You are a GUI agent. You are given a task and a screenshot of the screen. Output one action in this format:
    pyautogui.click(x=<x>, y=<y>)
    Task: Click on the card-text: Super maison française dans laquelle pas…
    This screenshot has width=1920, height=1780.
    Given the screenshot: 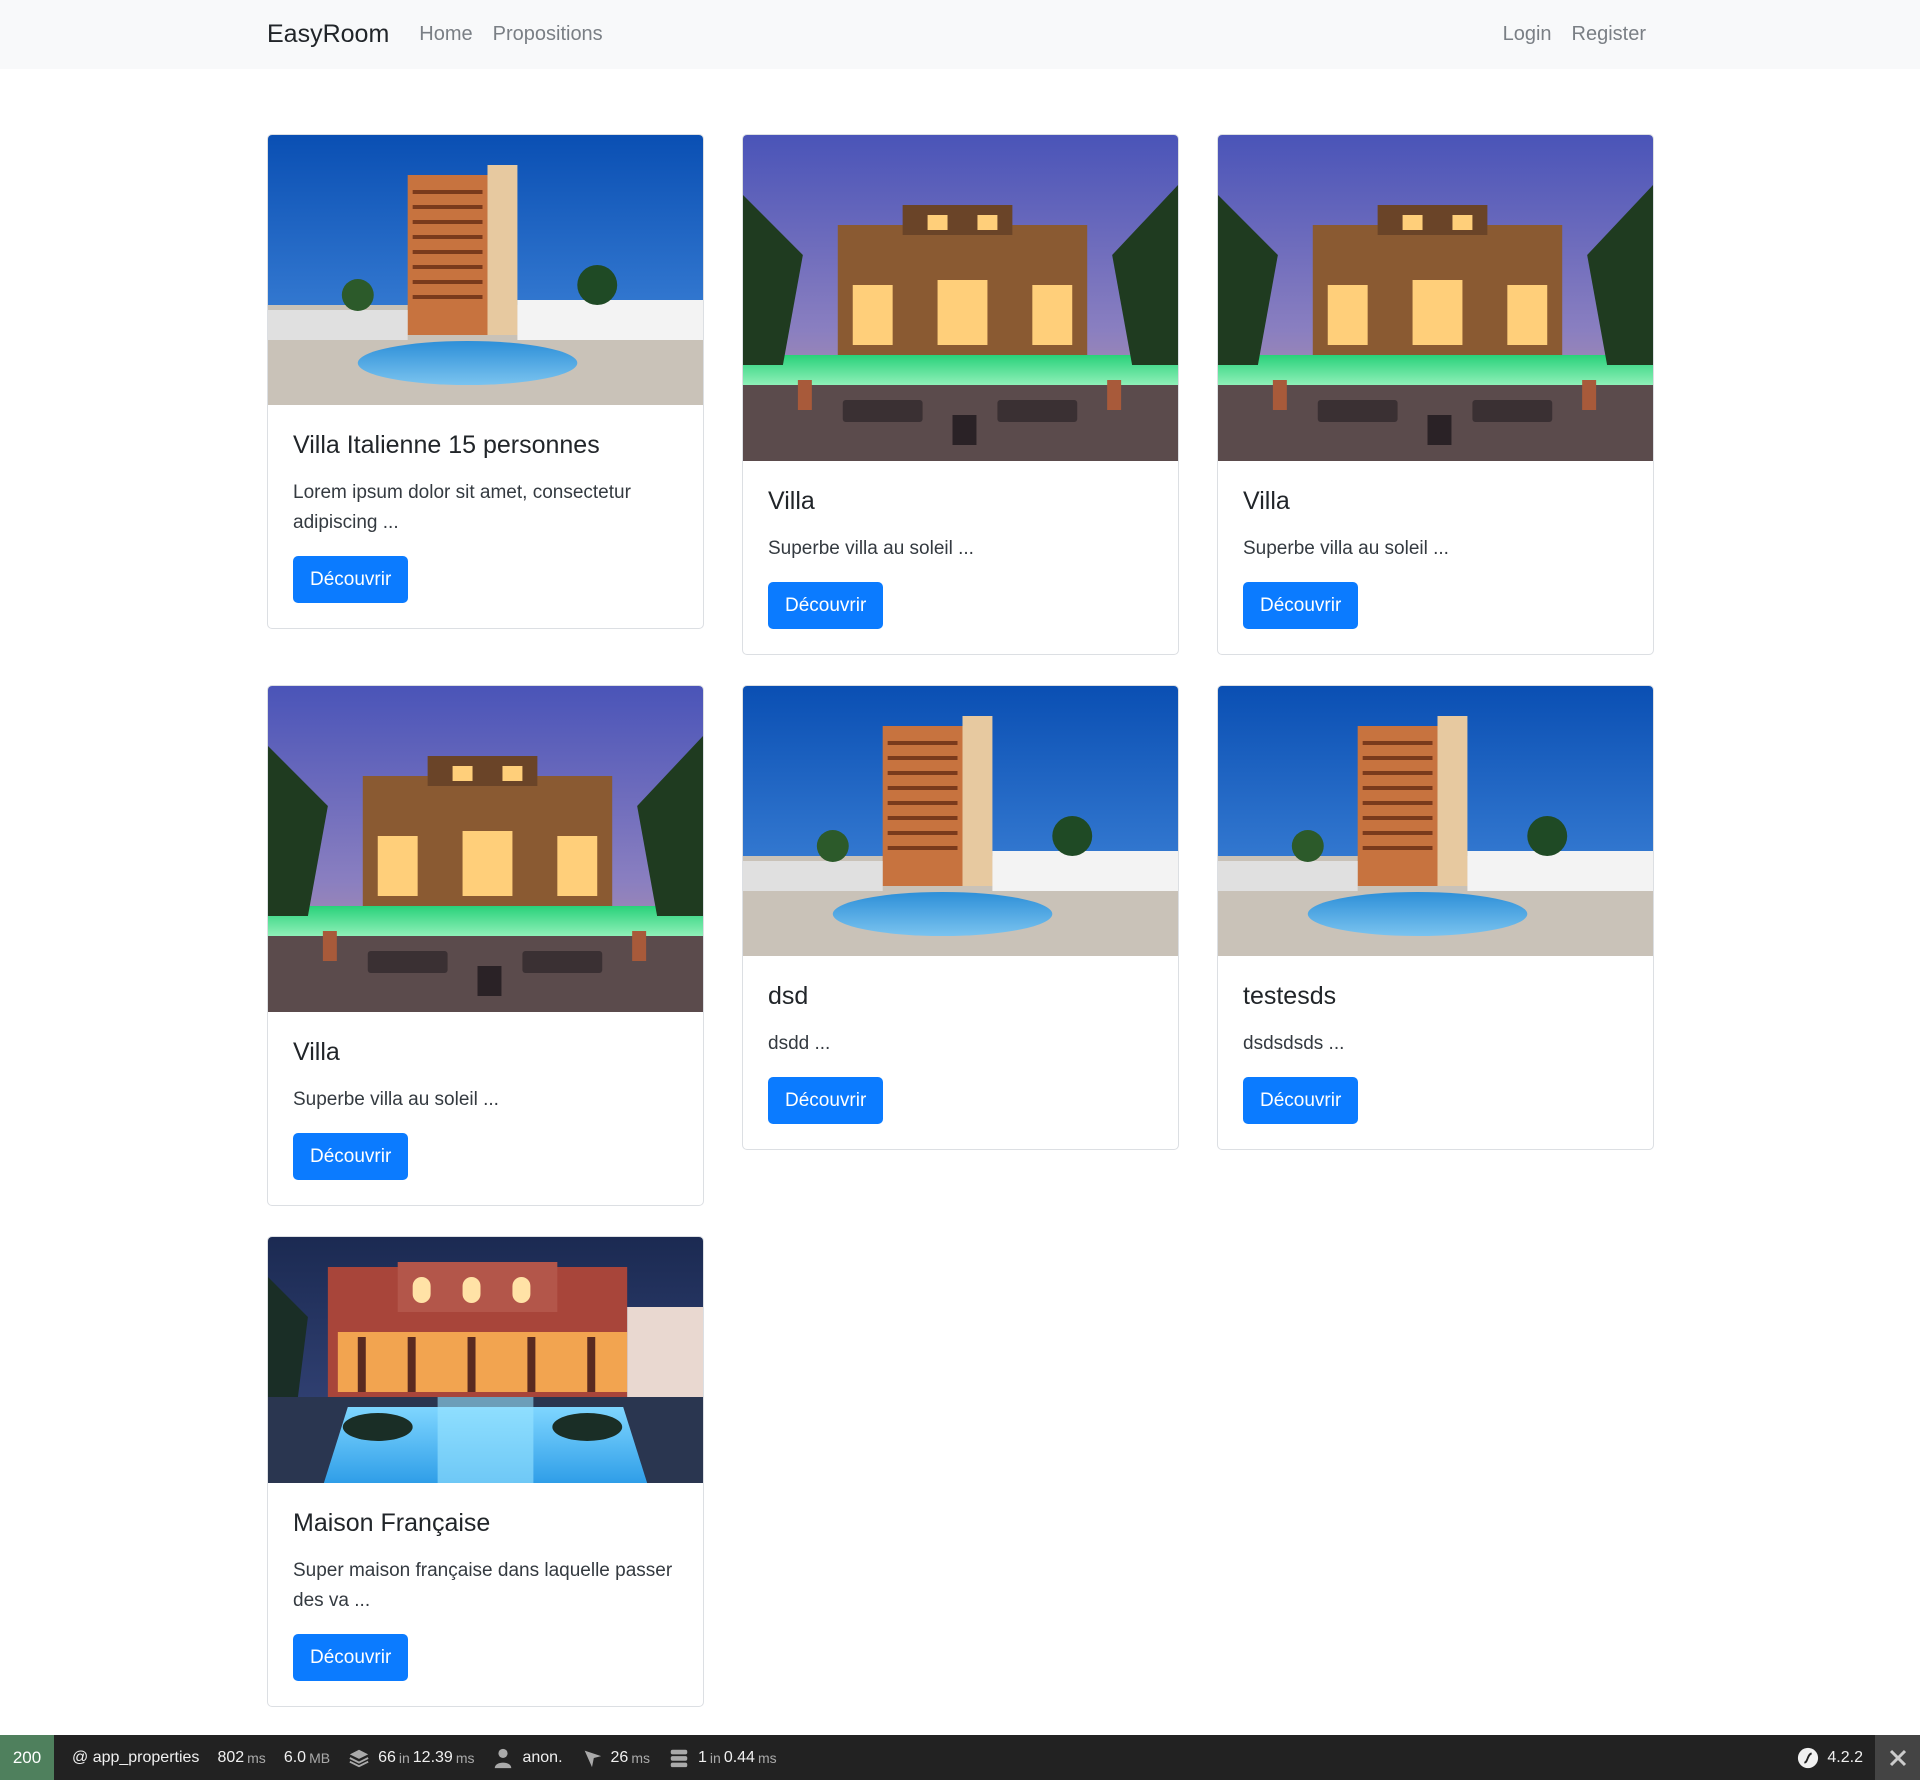 What is the action you would take?
    pyautogui.click(x=483, y=1585)
    